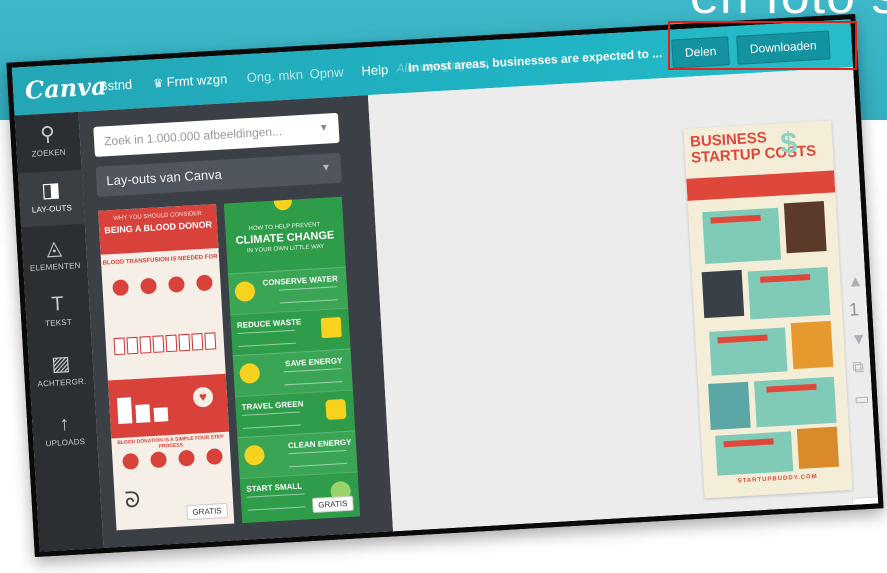 This screenshot has height=573, width=887. I want to click on sidebar-item-label: UPLOADS, so click(65, 442).